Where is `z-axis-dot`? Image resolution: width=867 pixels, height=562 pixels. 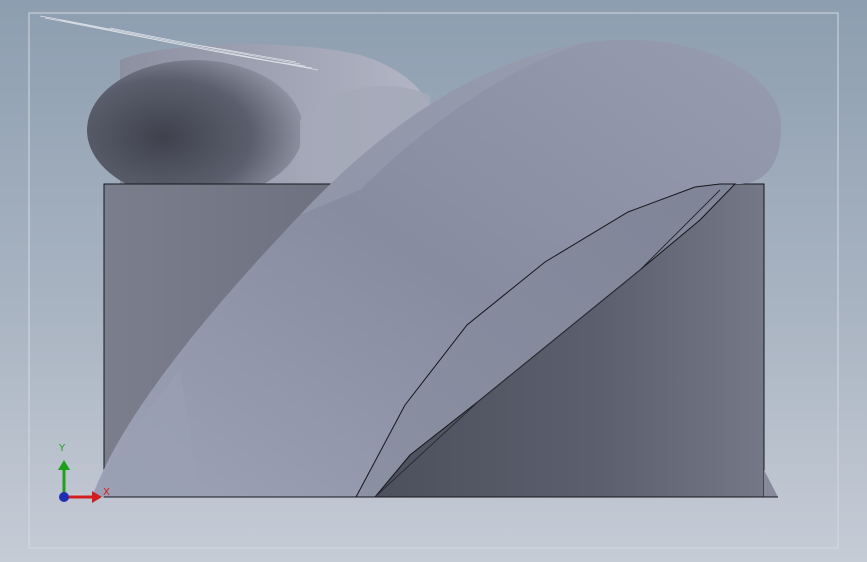 z-axis-dot is located at coordinates (64, 497).